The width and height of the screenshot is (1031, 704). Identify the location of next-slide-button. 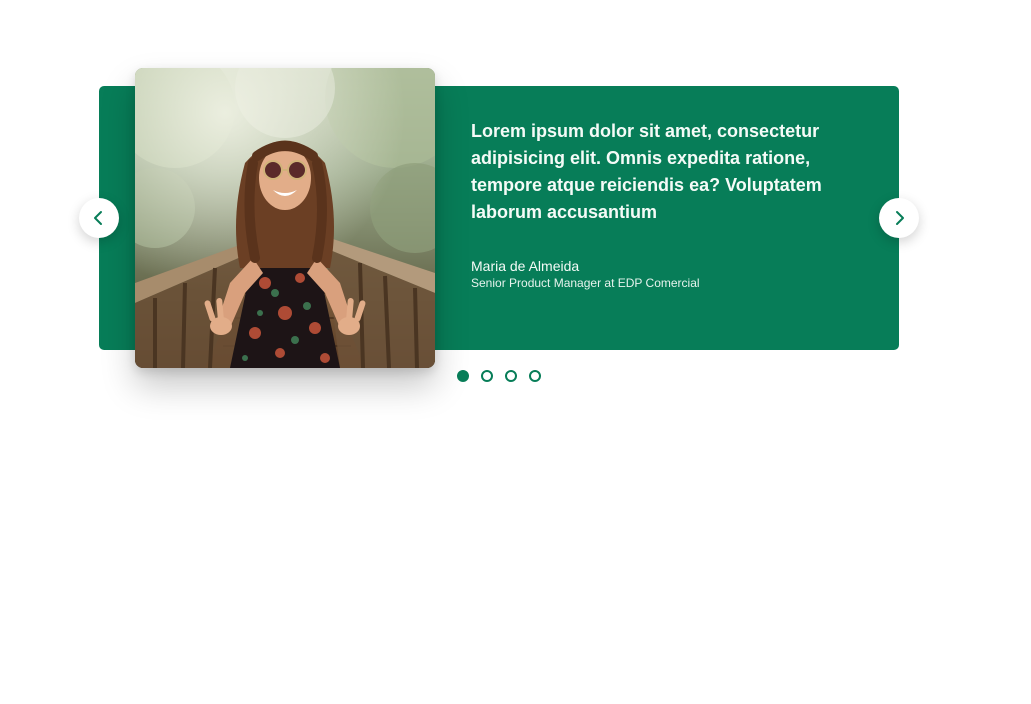
(899, 218).